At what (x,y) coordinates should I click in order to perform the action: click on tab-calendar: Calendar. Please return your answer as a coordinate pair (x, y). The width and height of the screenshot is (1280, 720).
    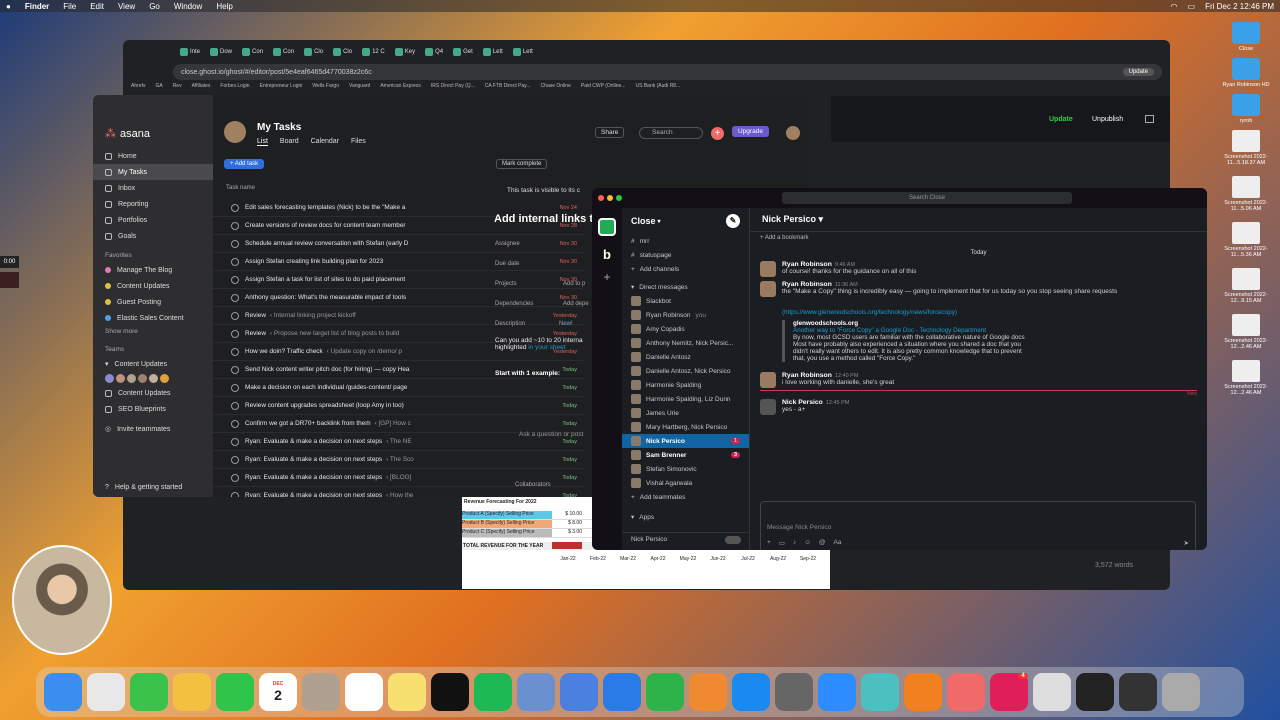
    Looking at the image, I should click on (325, 142).